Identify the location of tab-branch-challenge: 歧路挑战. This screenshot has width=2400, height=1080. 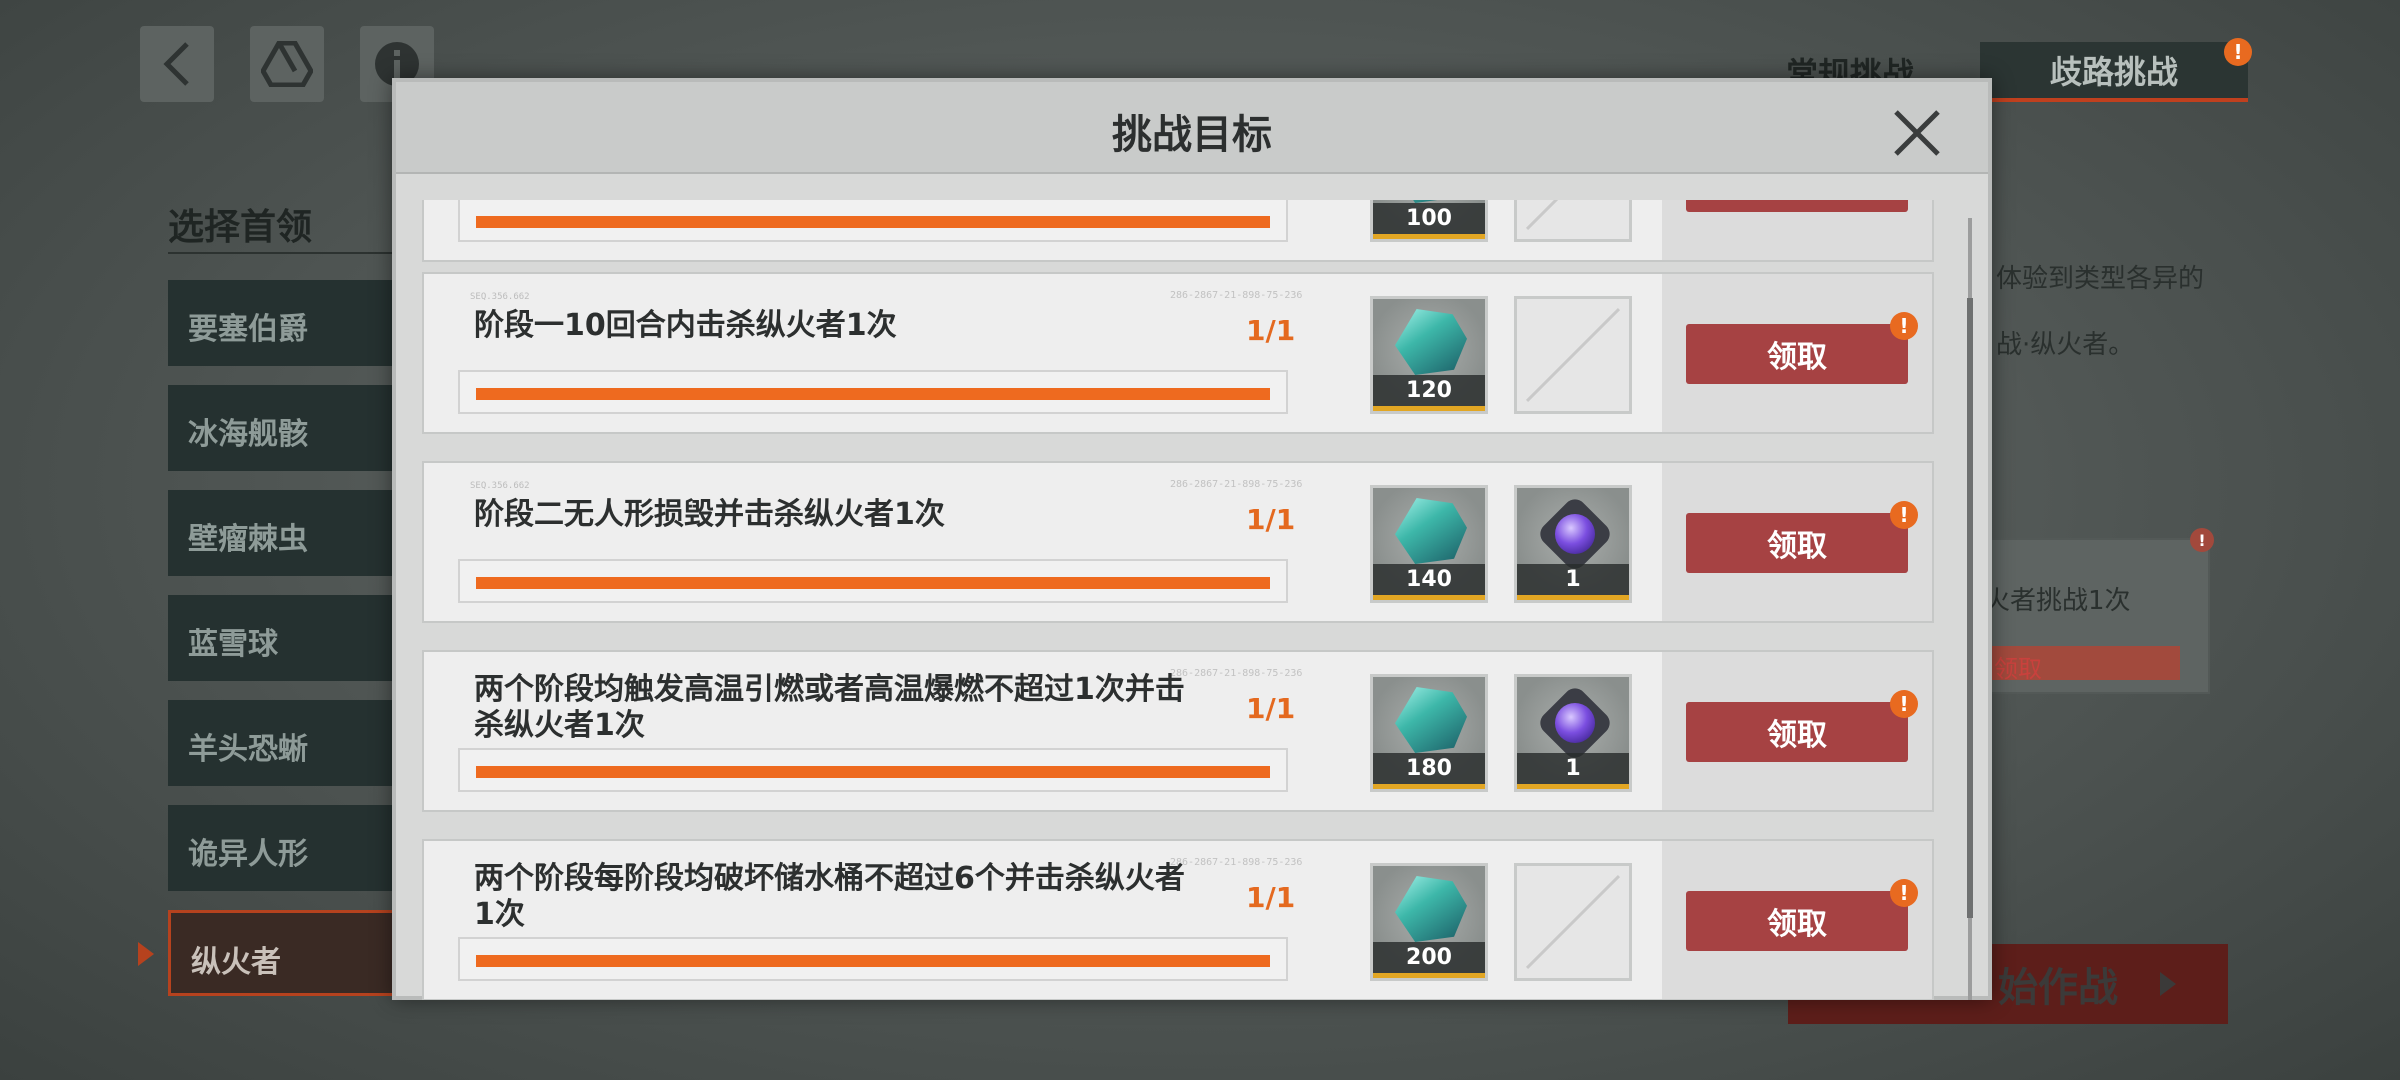
(2114, 72).